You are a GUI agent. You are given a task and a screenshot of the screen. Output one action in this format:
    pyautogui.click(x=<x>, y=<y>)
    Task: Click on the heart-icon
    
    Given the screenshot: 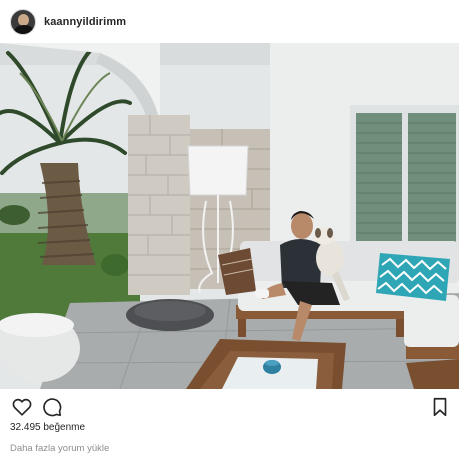 What is the action you would take?
    pyautogui.click(x=22, y=407)
    